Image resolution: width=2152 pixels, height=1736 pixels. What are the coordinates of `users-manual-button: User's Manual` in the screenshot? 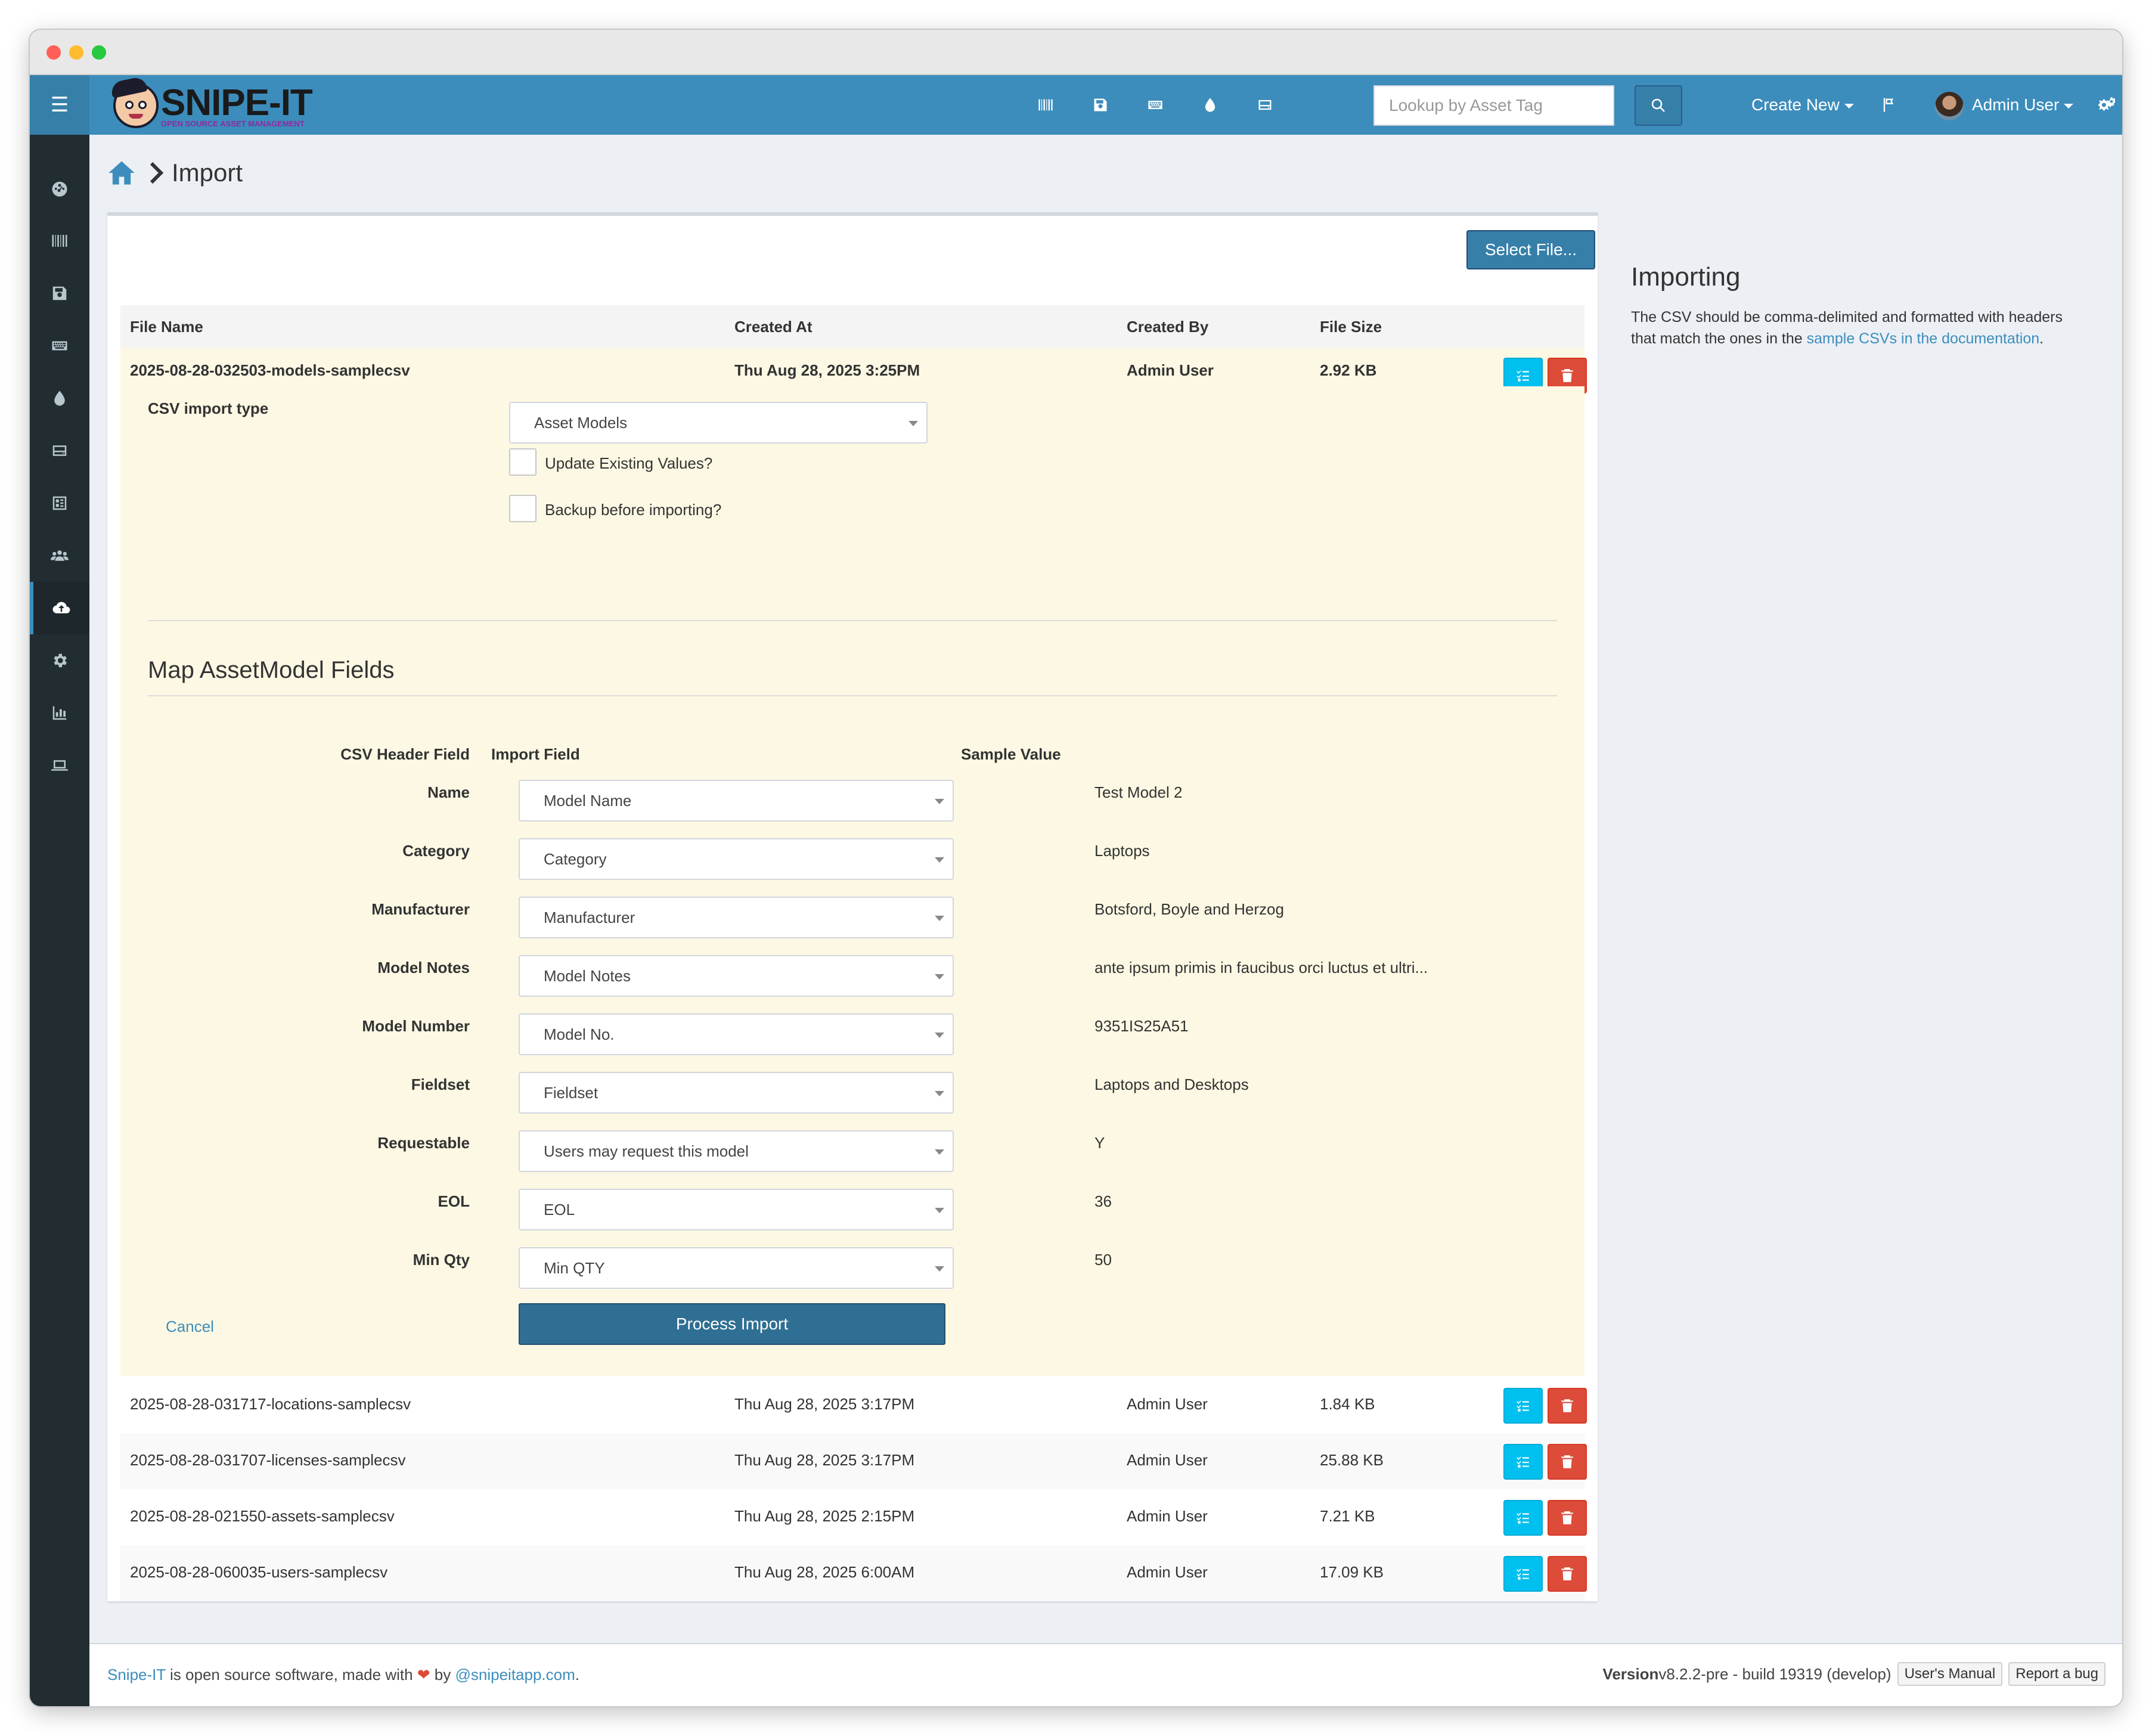 It's located at (1950, 1674).